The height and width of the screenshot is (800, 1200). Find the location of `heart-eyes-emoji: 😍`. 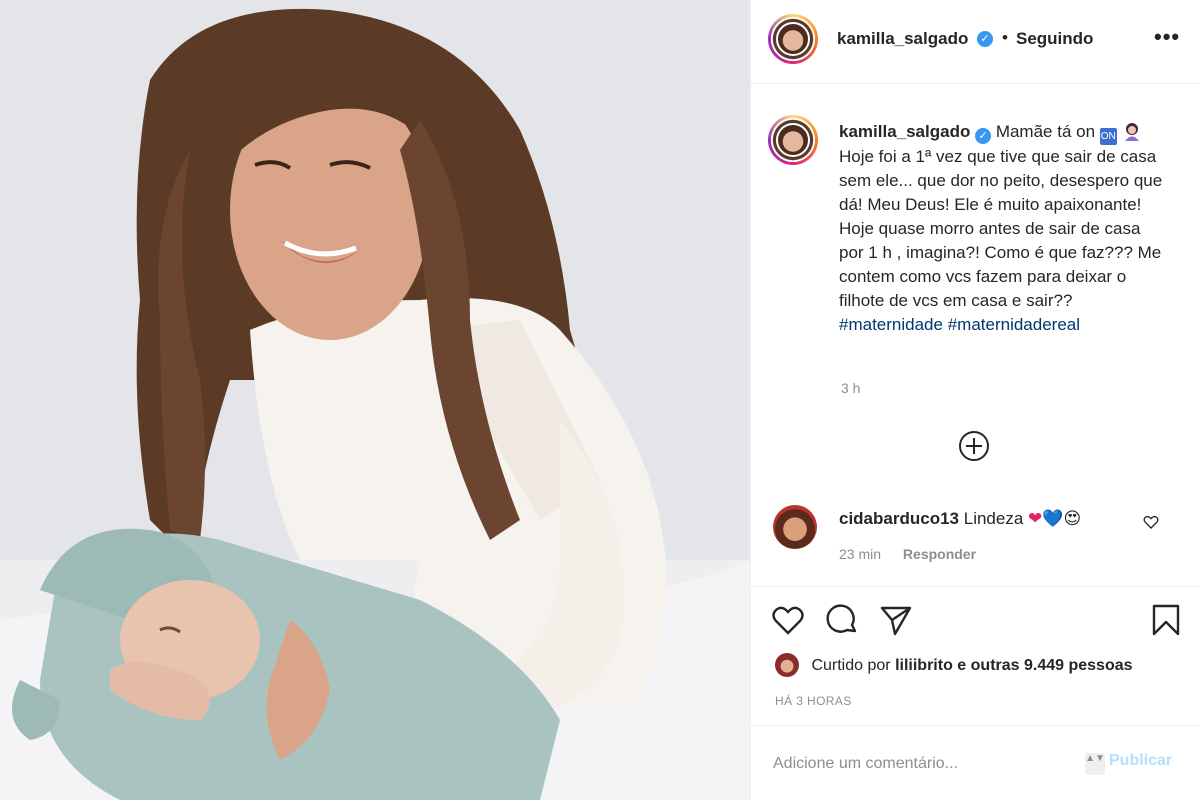

heart-eyes-emoji: 😍 is located at coordinates (1072, 518).